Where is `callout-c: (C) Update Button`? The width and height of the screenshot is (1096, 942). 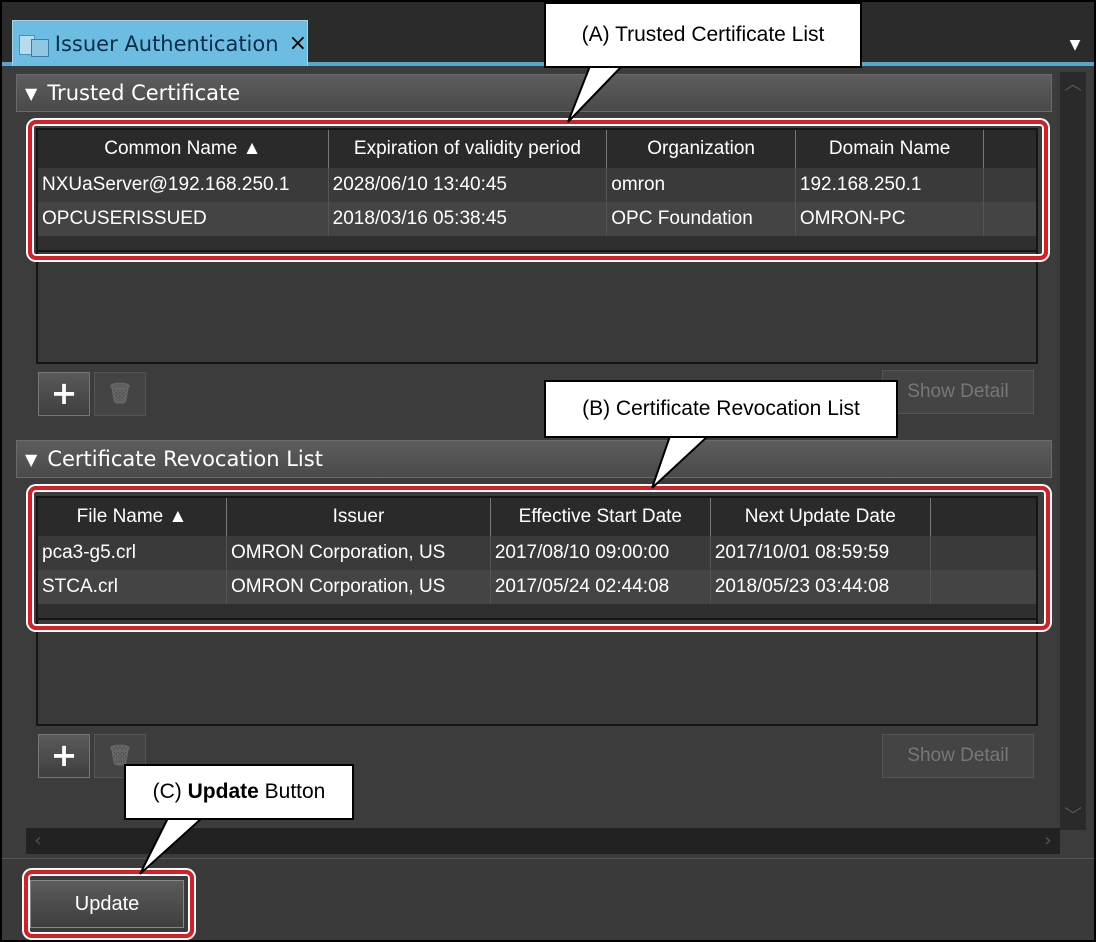 callout-c: (C) Update Button is located at coordinates (239, 792).